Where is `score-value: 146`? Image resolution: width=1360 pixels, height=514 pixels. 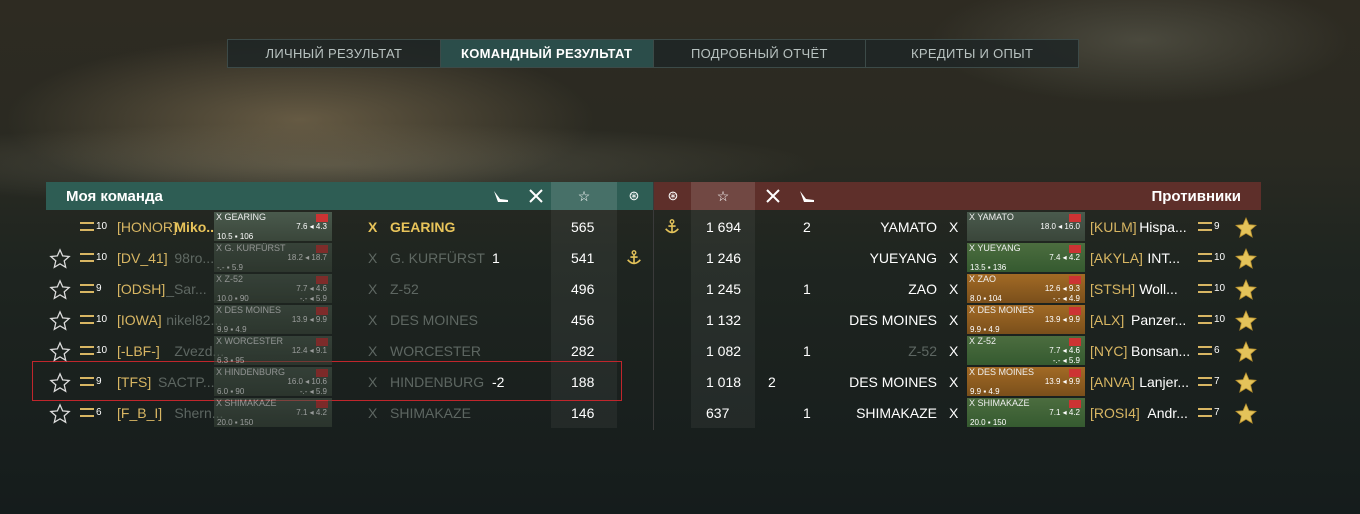 score-value: 146 is located at coordinates (583, 413).